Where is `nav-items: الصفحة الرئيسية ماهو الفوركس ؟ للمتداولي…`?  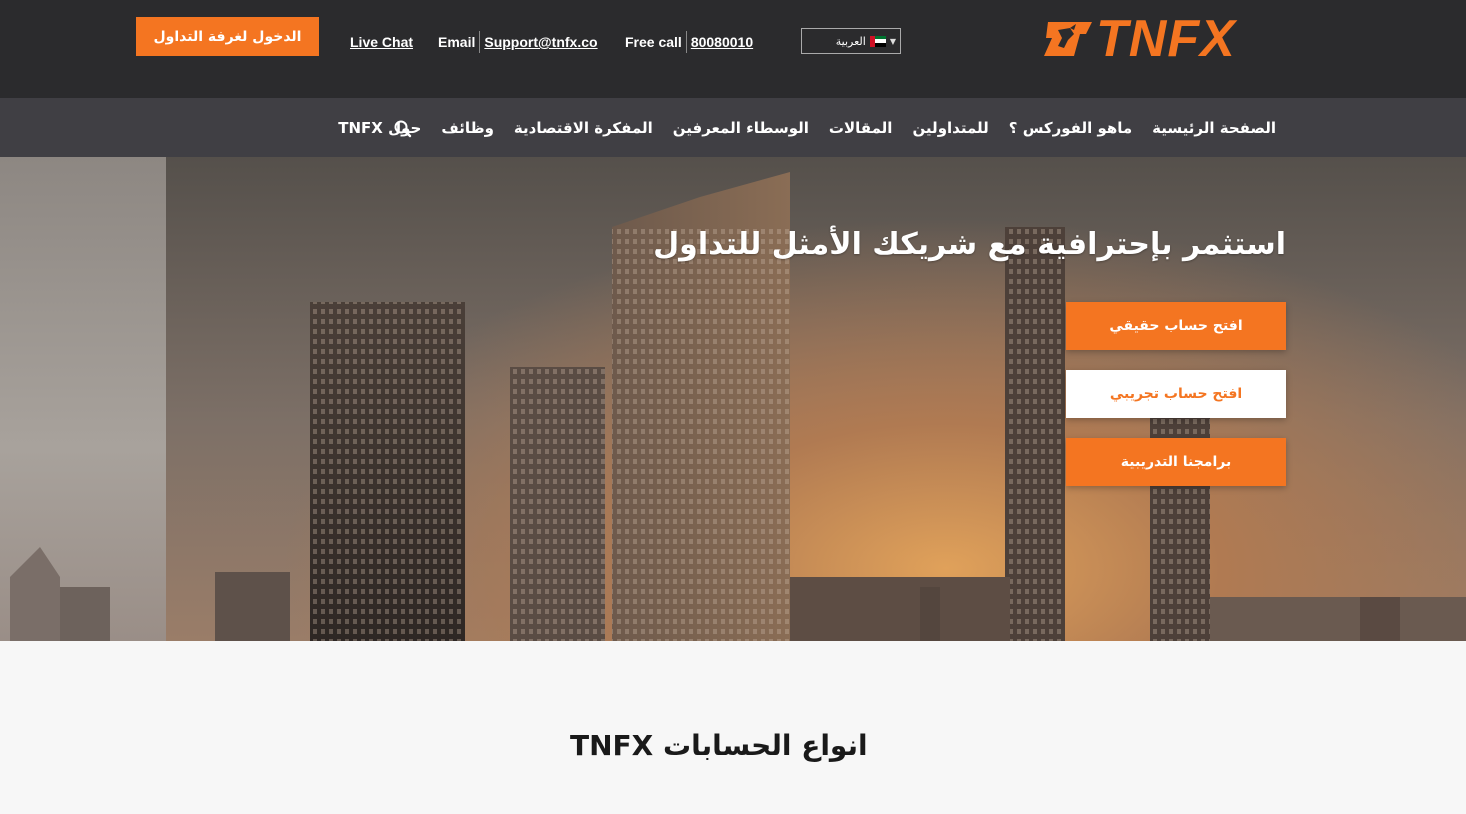
nav-items: الصفحة الرئيسية ماهو الفوركس ؟ للمتداولي… is located at coordinates (807, 127).